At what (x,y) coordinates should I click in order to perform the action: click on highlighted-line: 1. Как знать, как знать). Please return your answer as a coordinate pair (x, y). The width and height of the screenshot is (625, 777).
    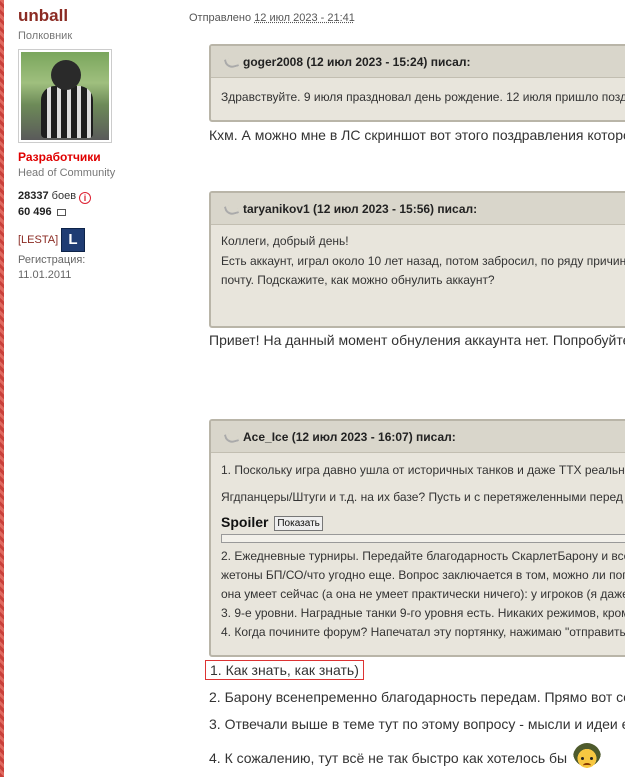
    Looking at the image, I should click on (284, 670).